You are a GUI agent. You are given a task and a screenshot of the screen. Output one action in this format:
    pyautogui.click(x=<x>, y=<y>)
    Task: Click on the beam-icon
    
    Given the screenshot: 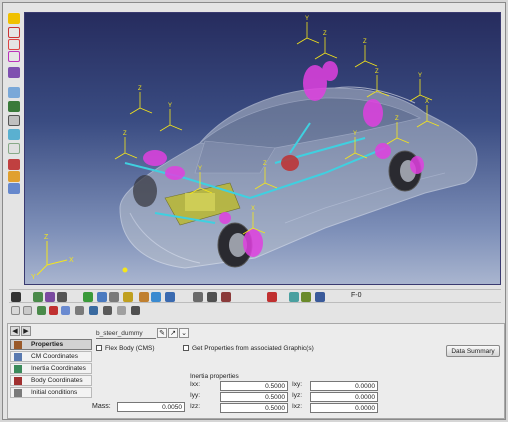 What is the action you would take?
    pyautogui.click(x=14, y=134)
    